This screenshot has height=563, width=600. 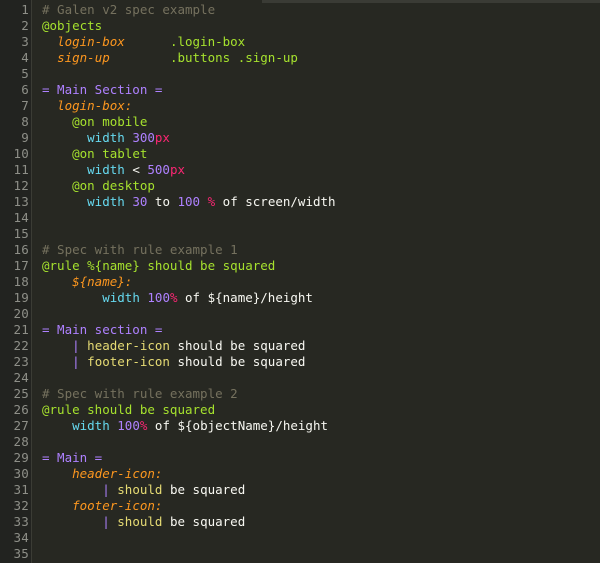 I want to click on code-line: 5, so click(x=300, y=74).